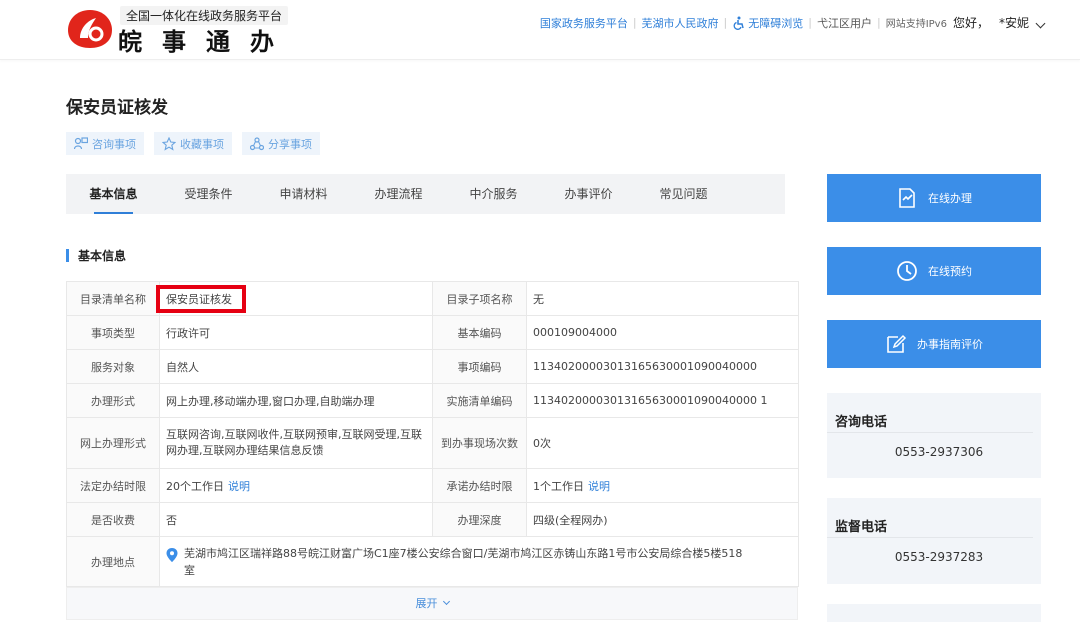  Describe the element at coordinates (939, 452) in the screenshot. I see `consult-phone-number: 0553-2937306` at that location.